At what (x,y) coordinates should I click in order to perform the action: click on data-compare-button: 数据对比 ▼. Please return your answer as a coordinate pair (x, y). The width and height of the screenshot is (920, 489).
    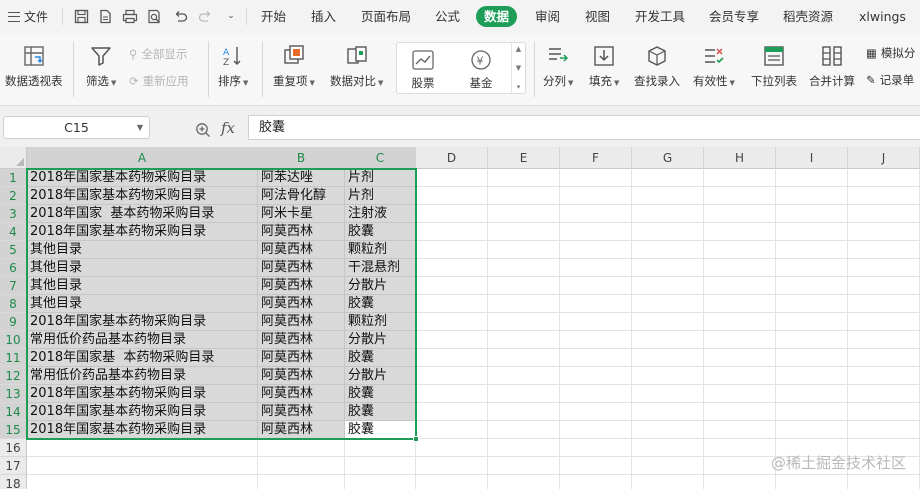
    Looking at the image, I should click on (356, 66).